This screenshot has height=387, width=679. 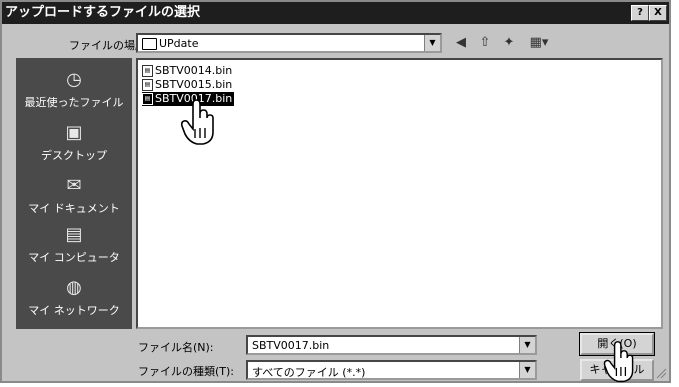 I want to click on place-my-computer: ▤ マイ コンピュータ, so click(x=74, y=244).